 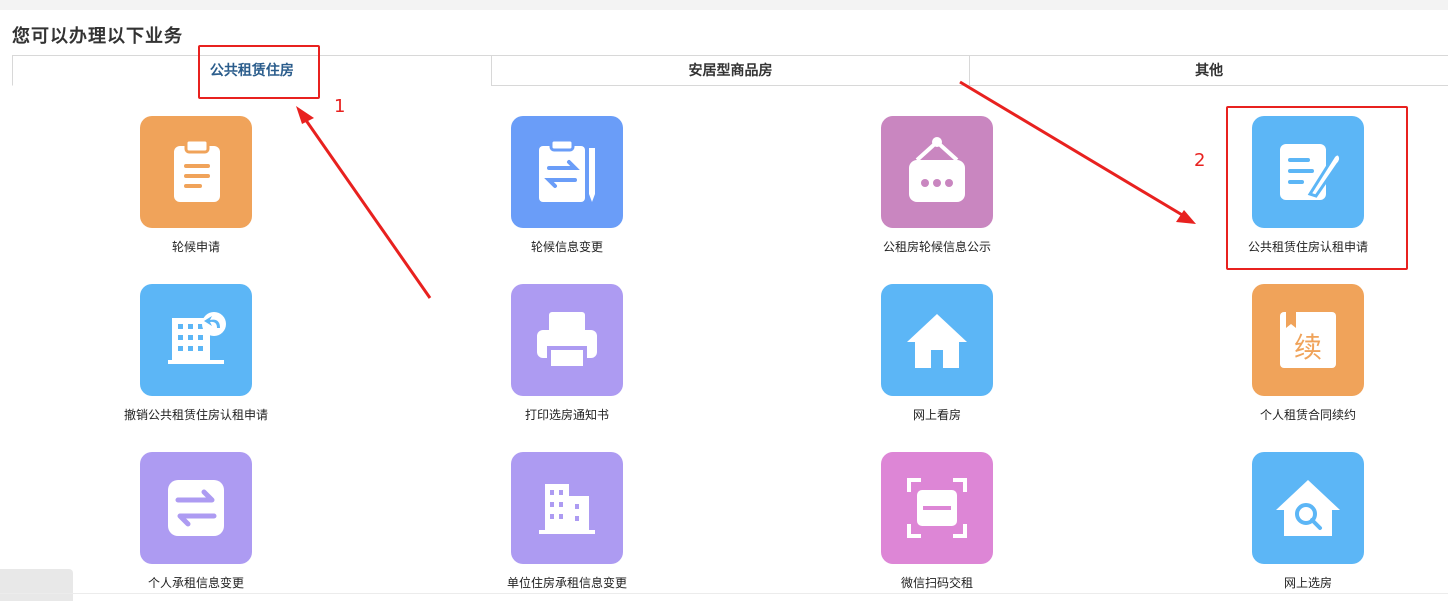 What do you see at coordinates (36, 585) in the screenshot?
I see `bottom-left-panel` at bounding box center [36, 585].